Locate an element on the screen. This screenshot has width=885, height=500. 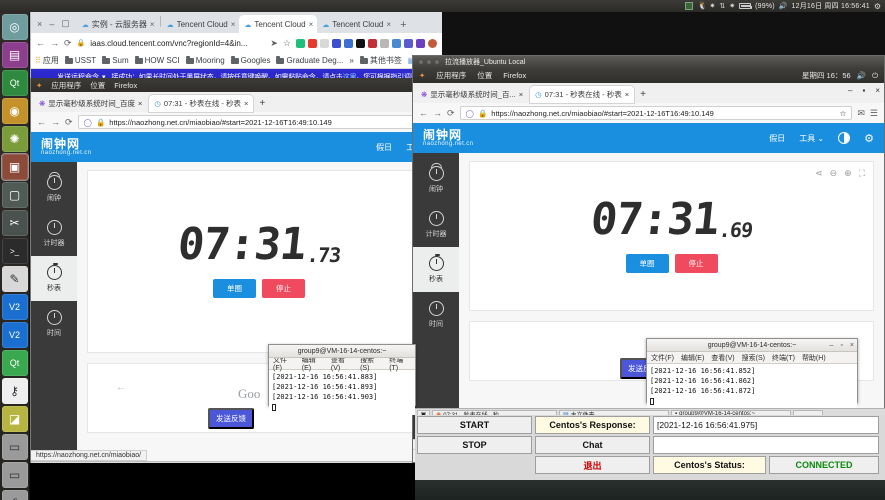
hamburger-menu-icon: ☰ is located at coordinates (874, 113).